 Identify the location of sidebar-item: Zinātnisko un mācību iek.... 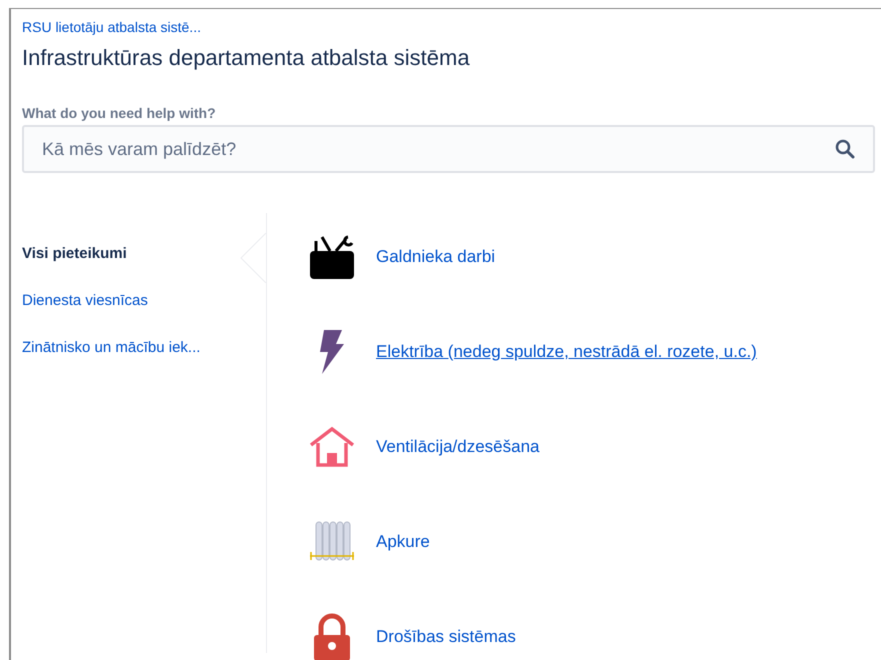
(111, 347).